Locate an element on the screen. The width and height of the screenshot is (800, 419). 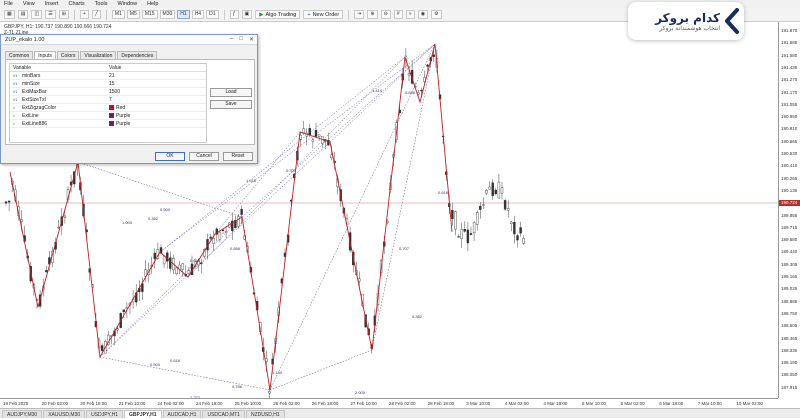
price-tick: 190.665 is located at coordinates (789, 141).